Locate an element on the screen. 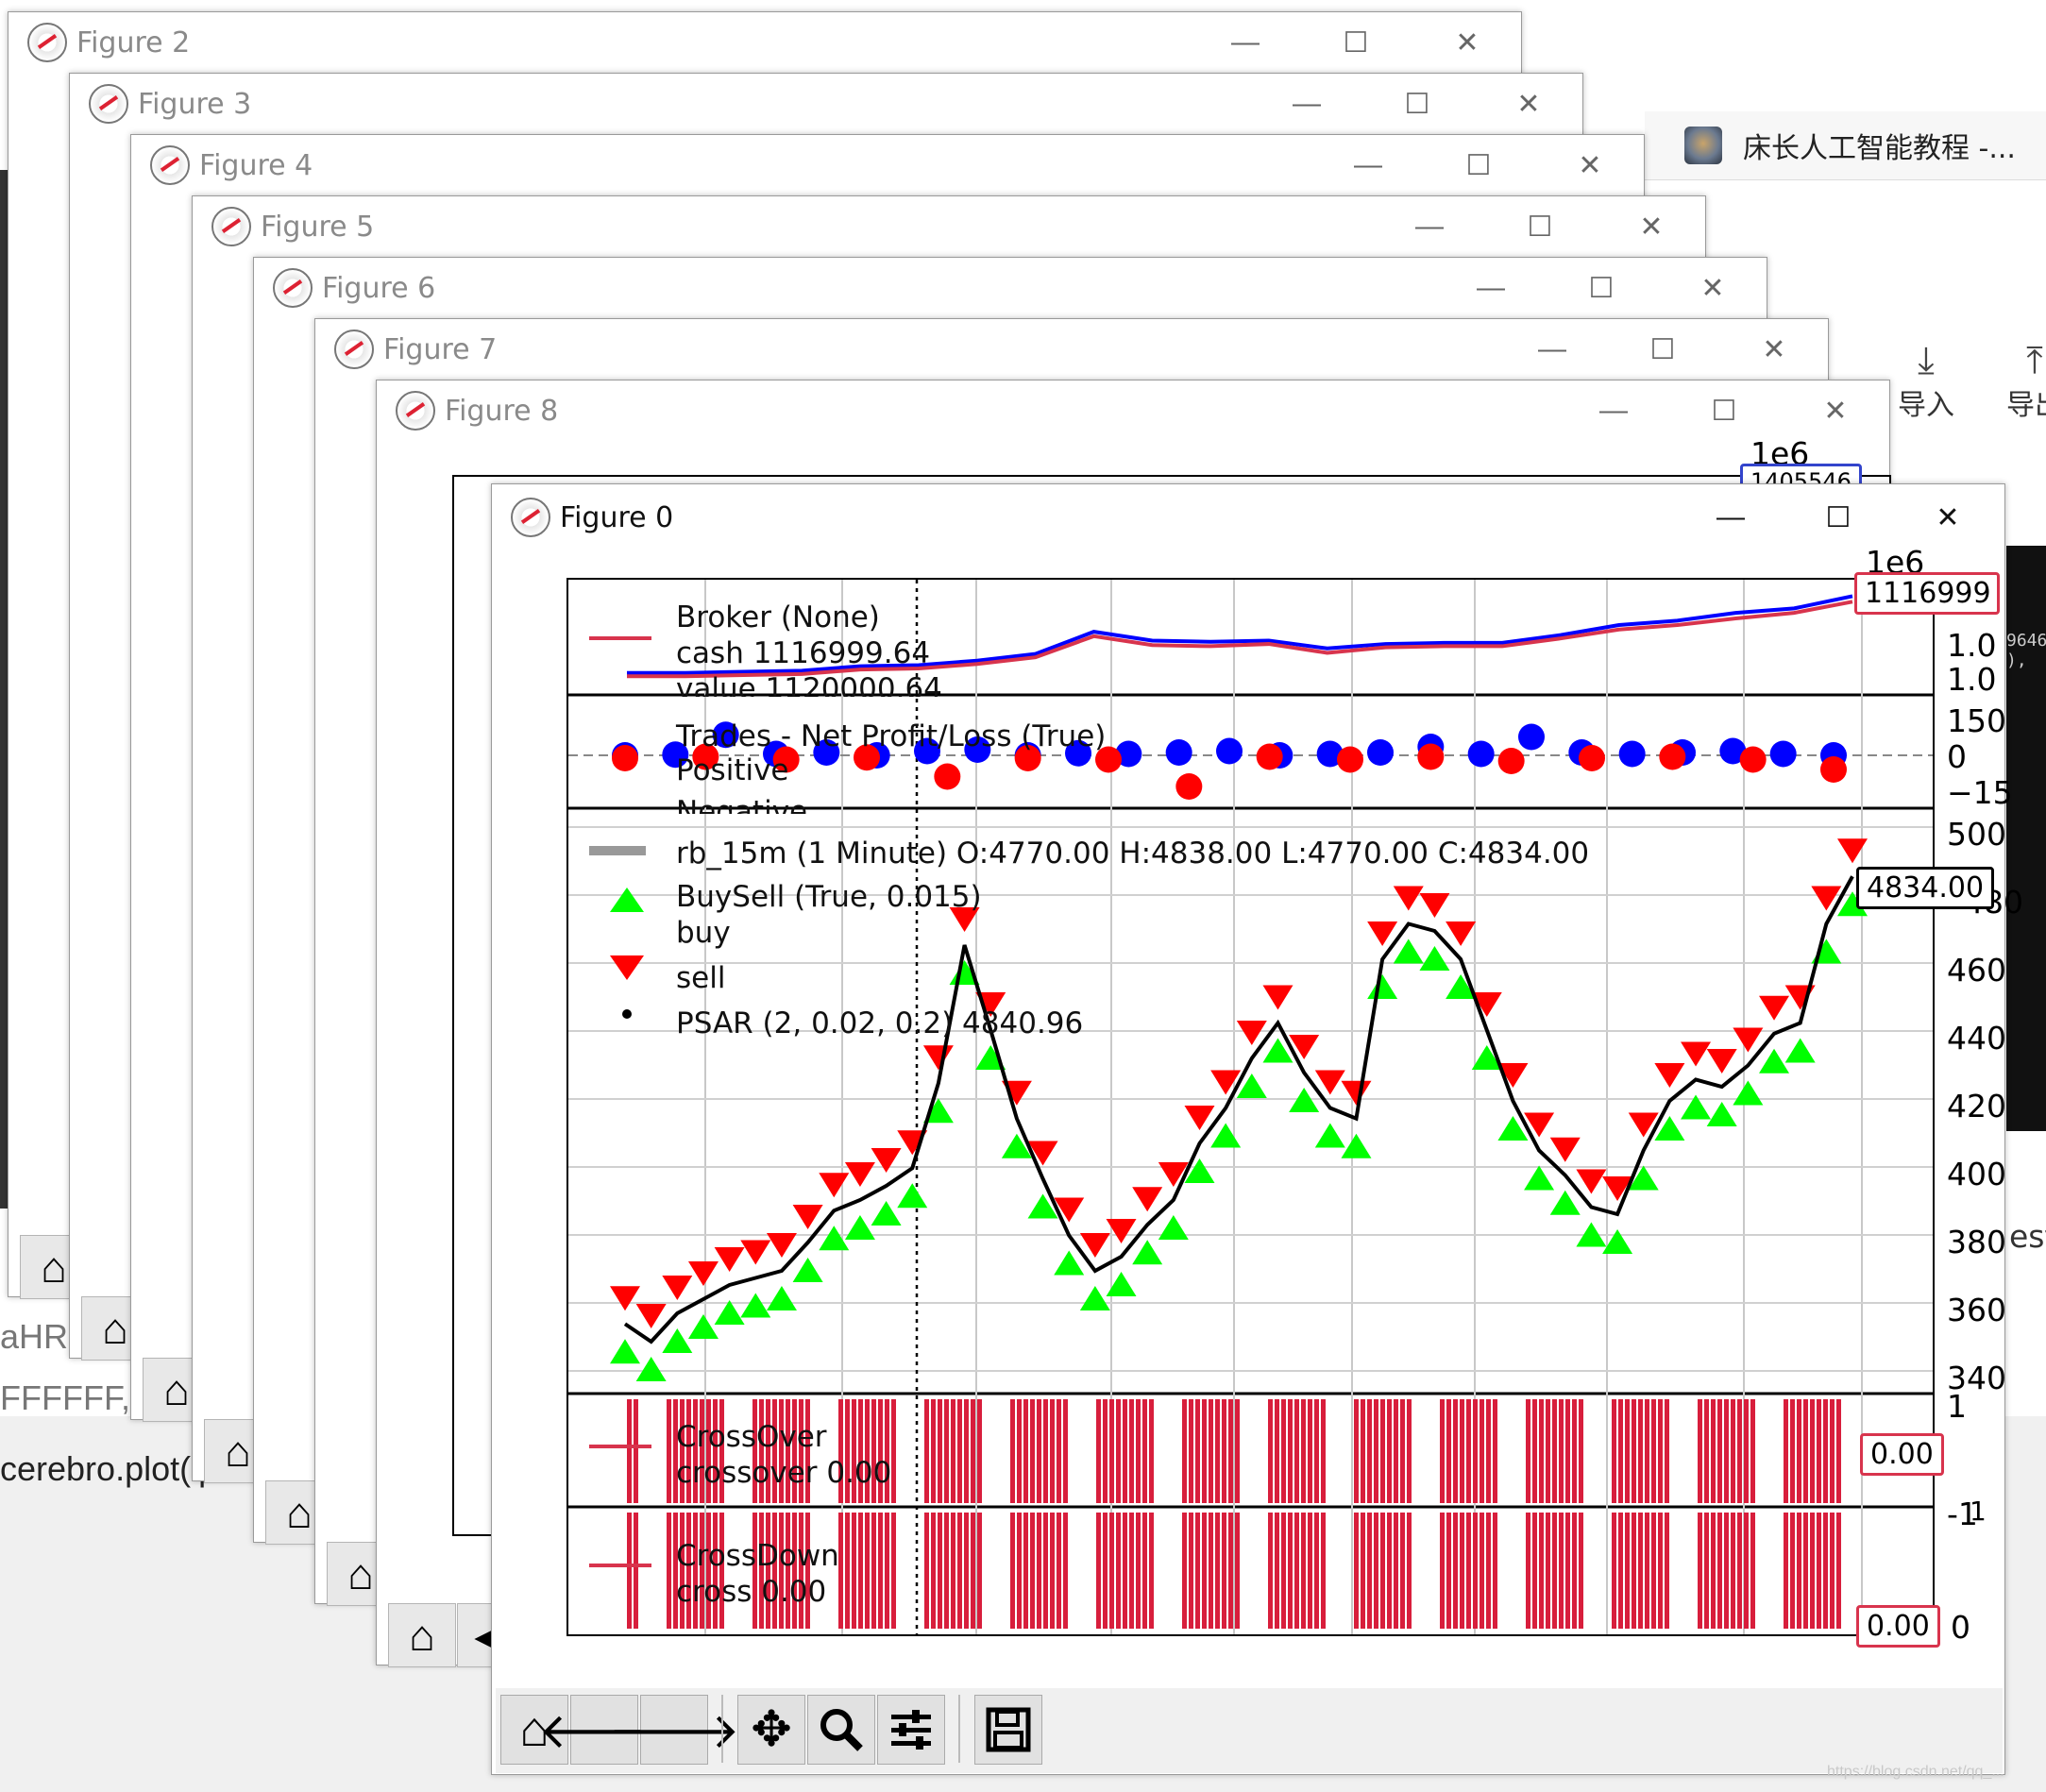  y-tick: 1.0 is located at coordinates (1972, 680).